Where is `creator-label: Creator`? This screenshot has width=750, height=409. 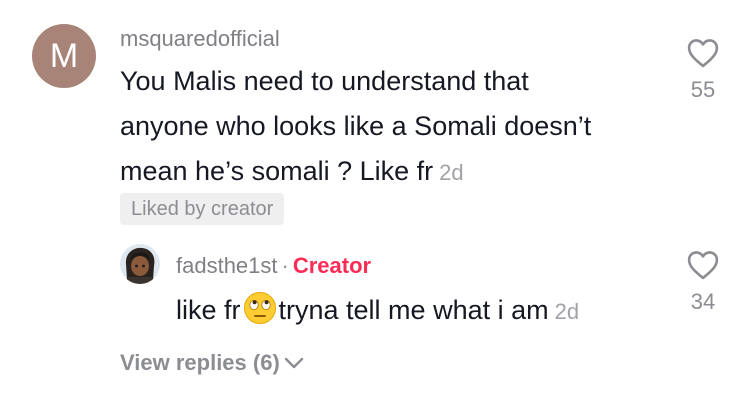
creator-label: Creator is located at coordinates (332, 265).